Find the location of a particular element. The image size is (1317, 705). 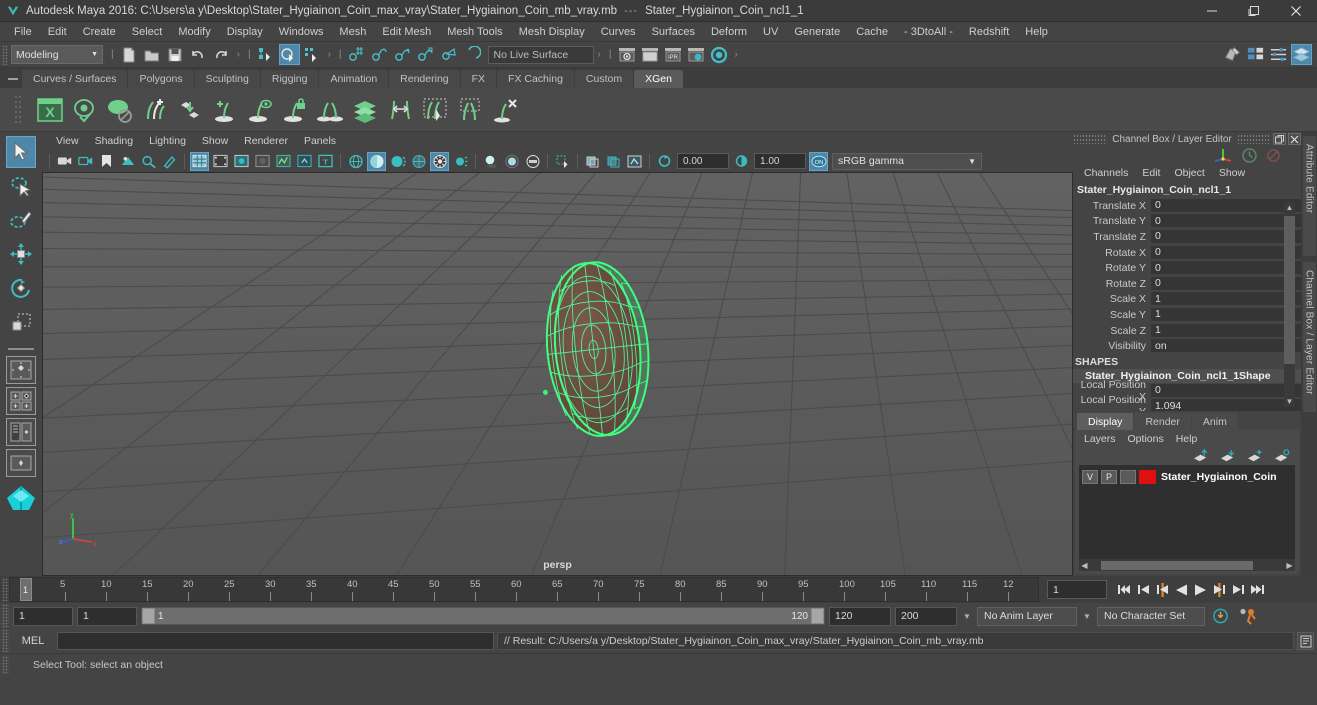

channel-value: 1.094 is located at coordinates (1226, 405).